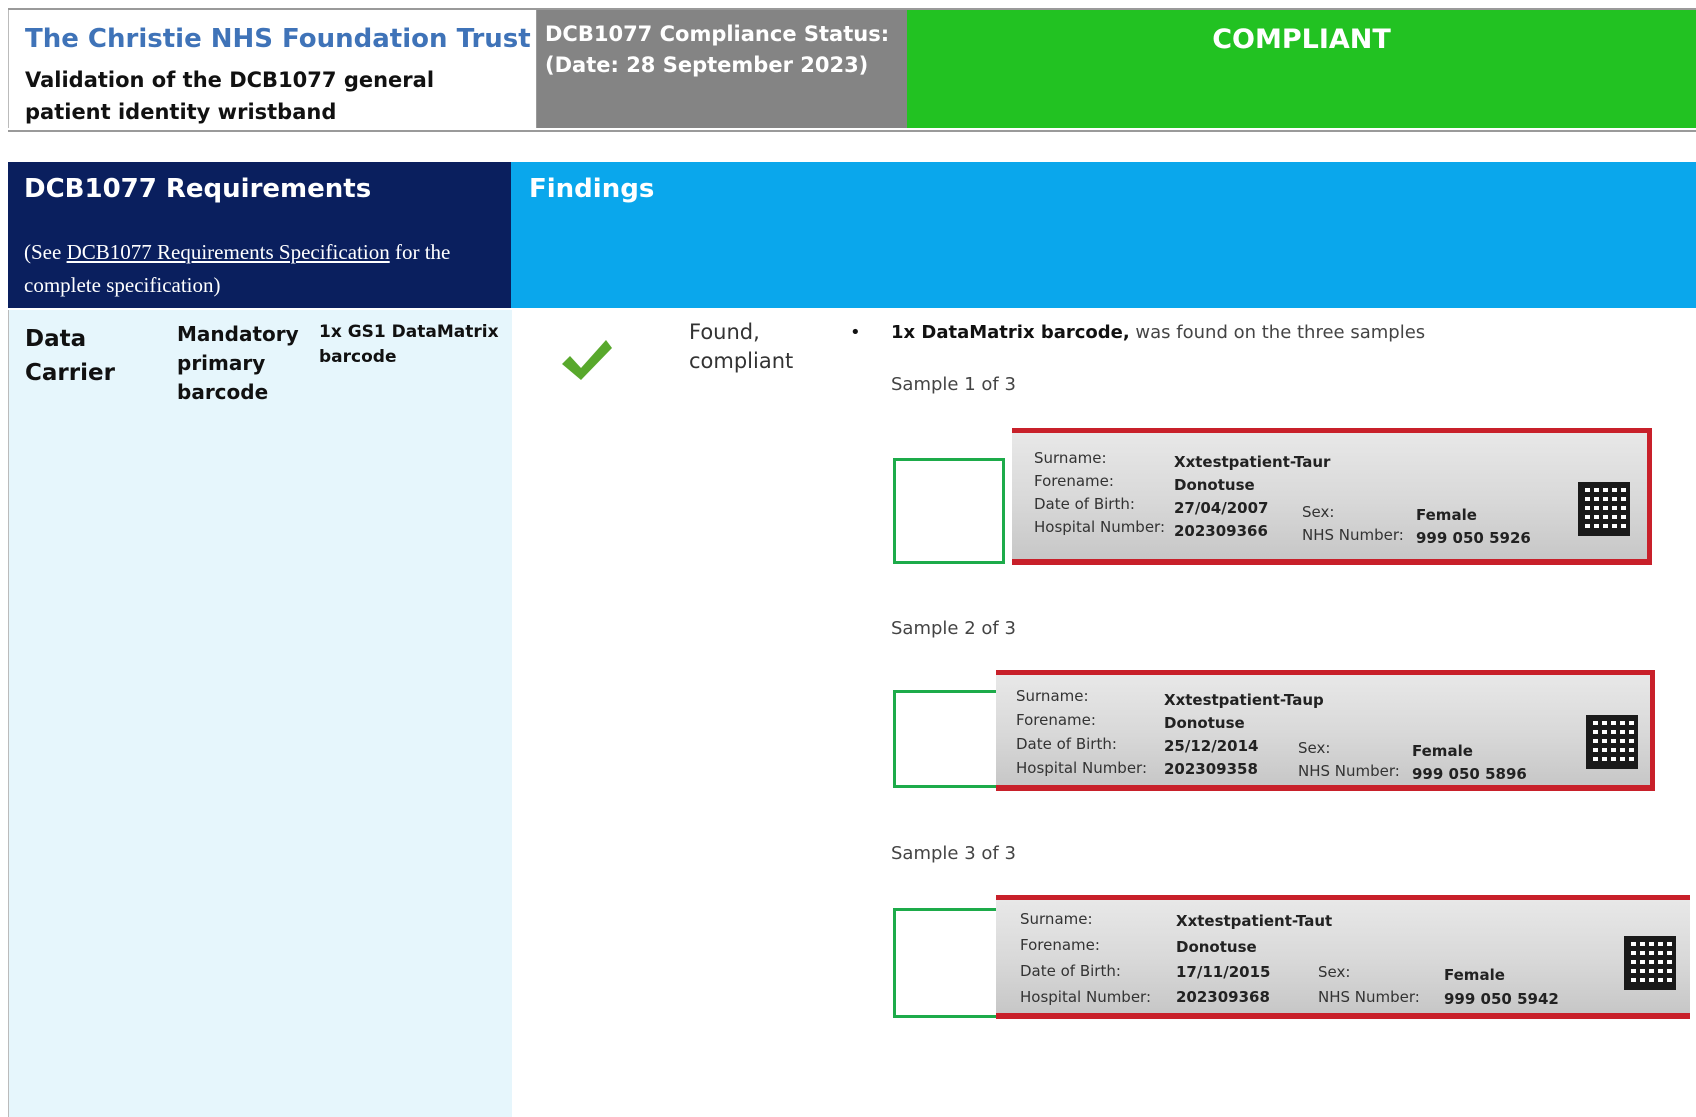  What do you see at coordinates (228, 252) in the screenshot?
I see `requirements-spec-link: DCB1077 Requirements Specification` at bounding box center [228, 252].